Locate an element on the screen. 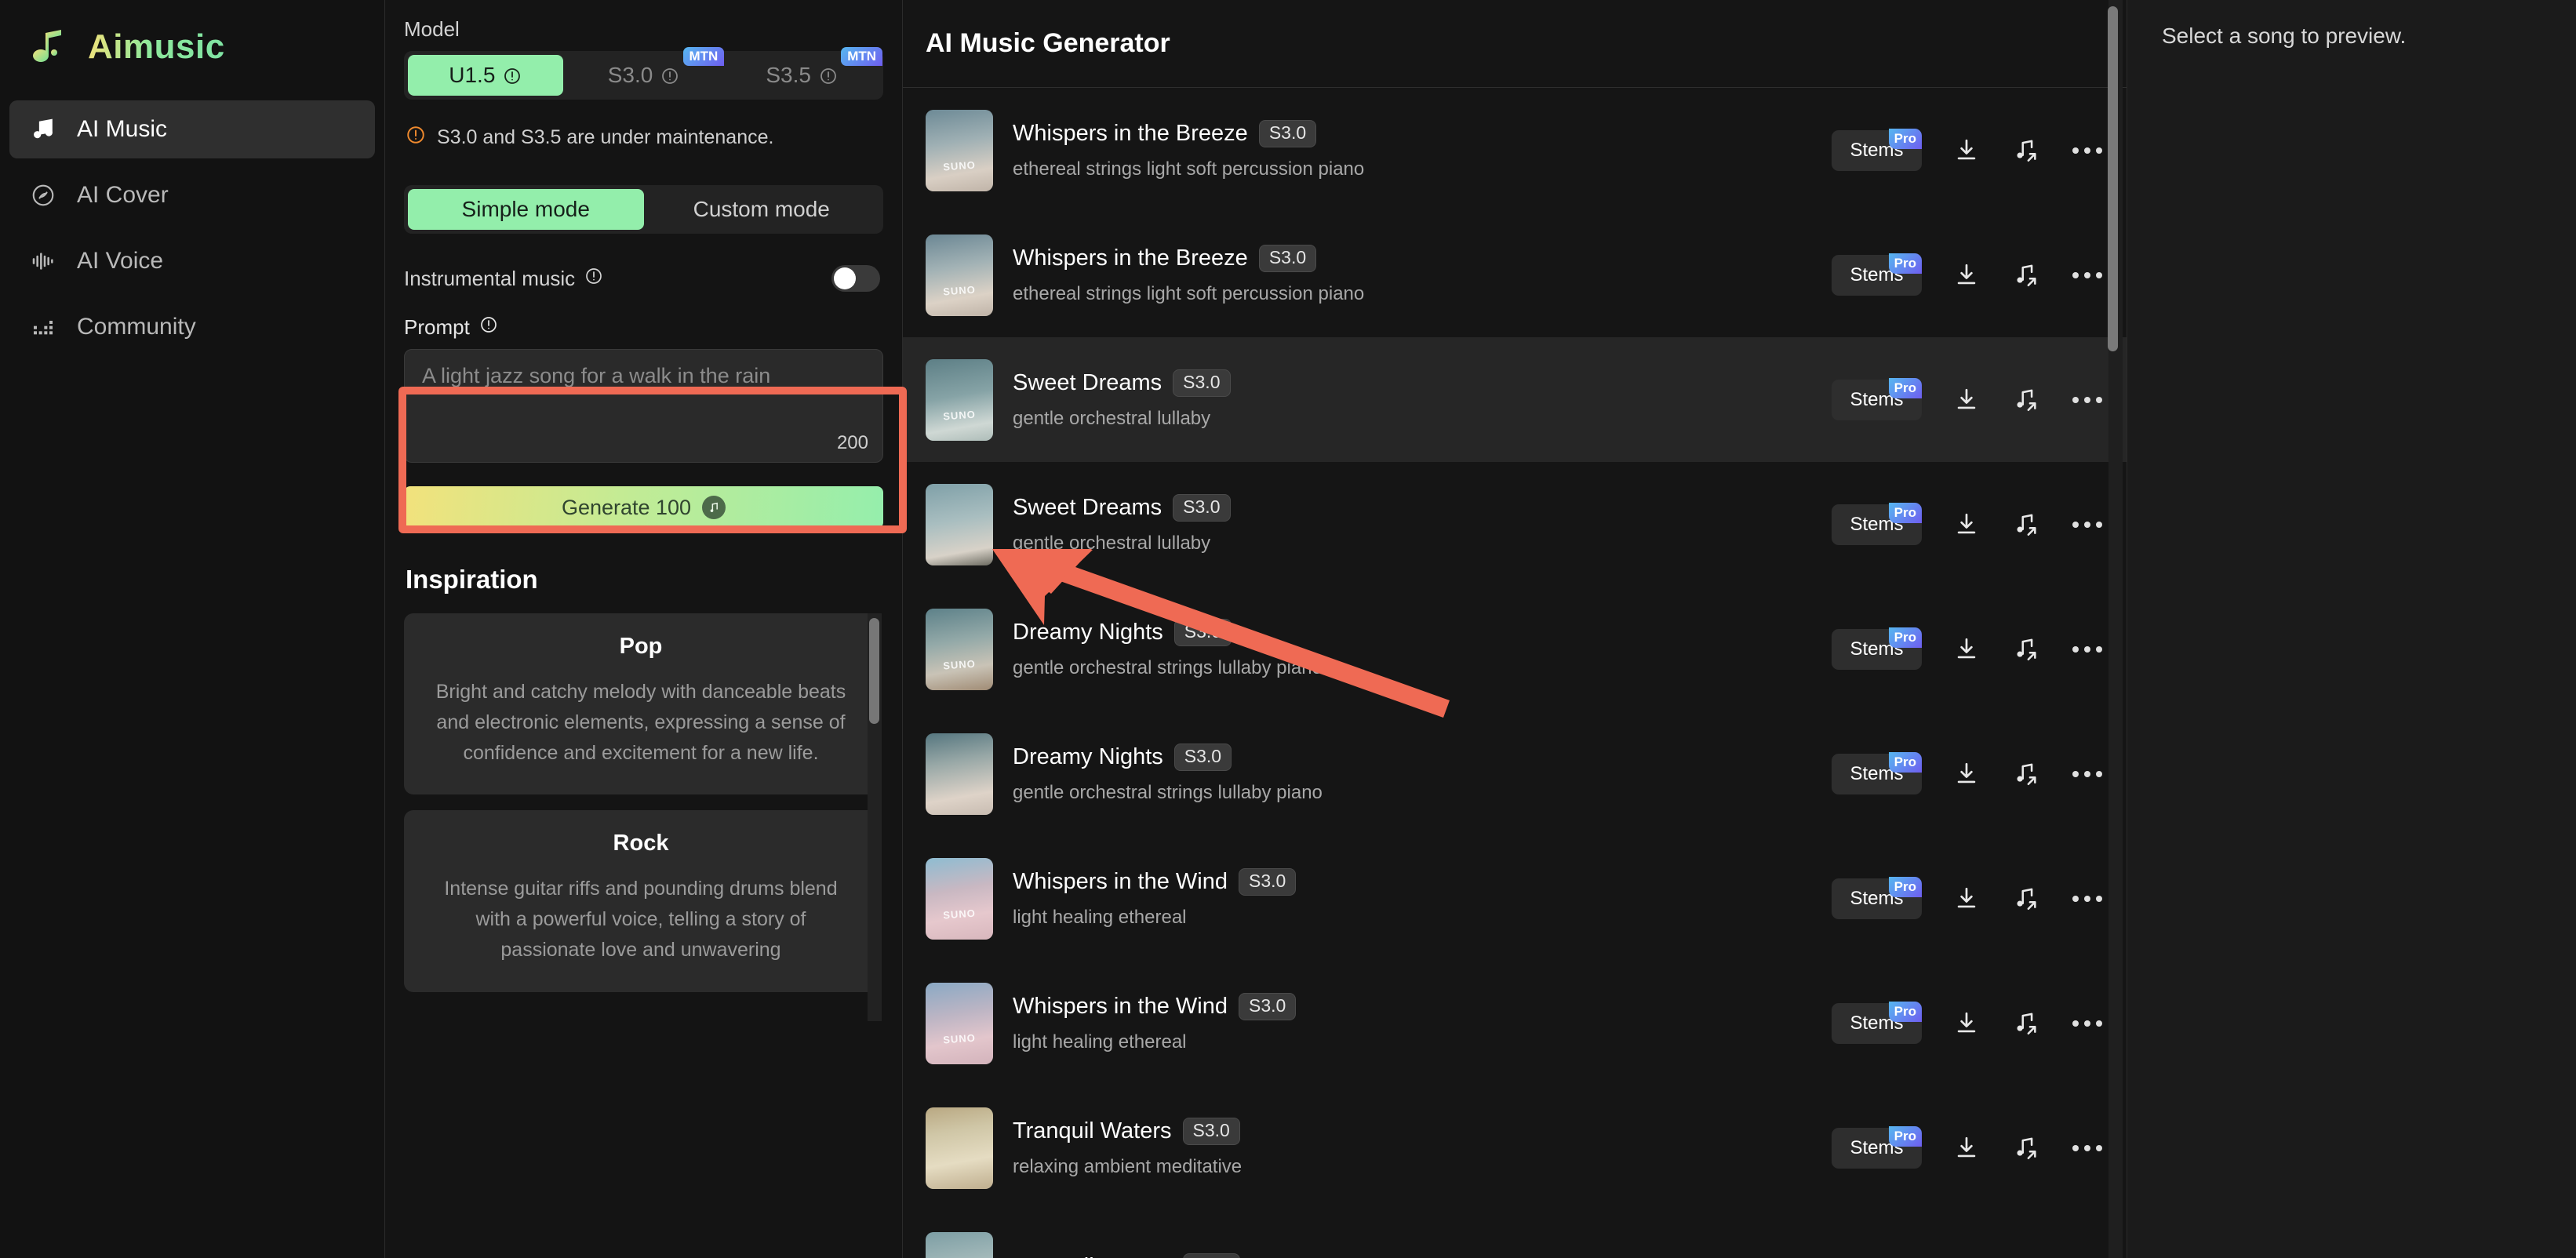 This screenshot has width=2576, height=1258. model-option-s35: S3.5 MTN is located at coordinates (803, 71).